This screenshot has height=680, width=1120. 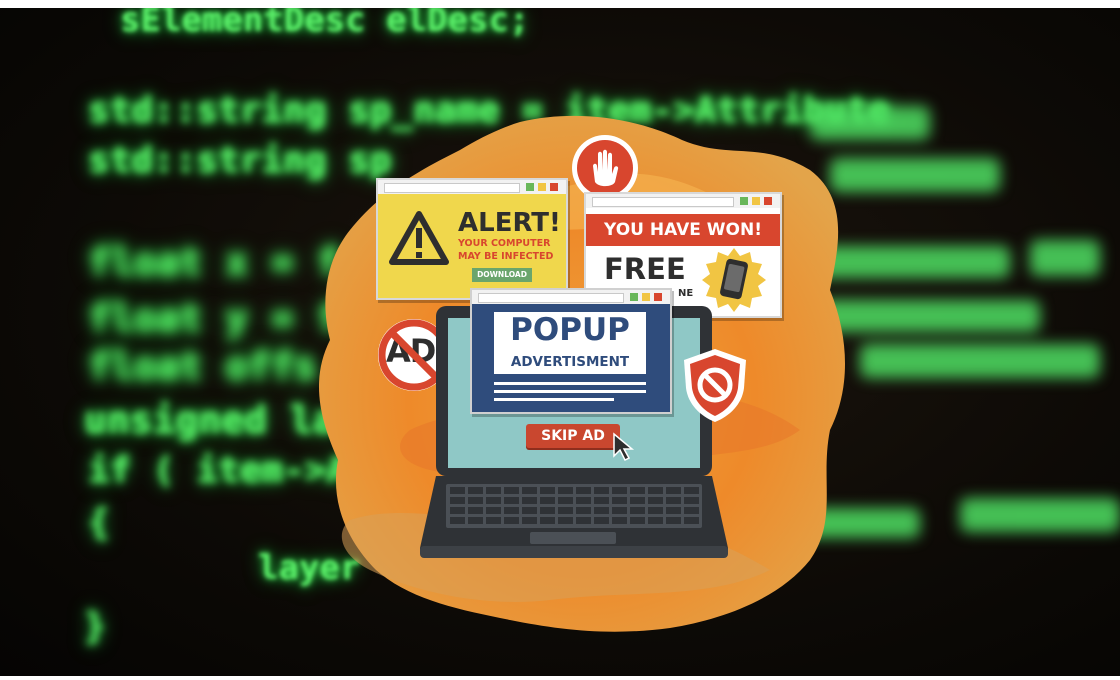 What do you see at coordinates (502, 275) in the screenshot?
I see `download-button: DOWNLOAD` at bounding box center [502, 275].